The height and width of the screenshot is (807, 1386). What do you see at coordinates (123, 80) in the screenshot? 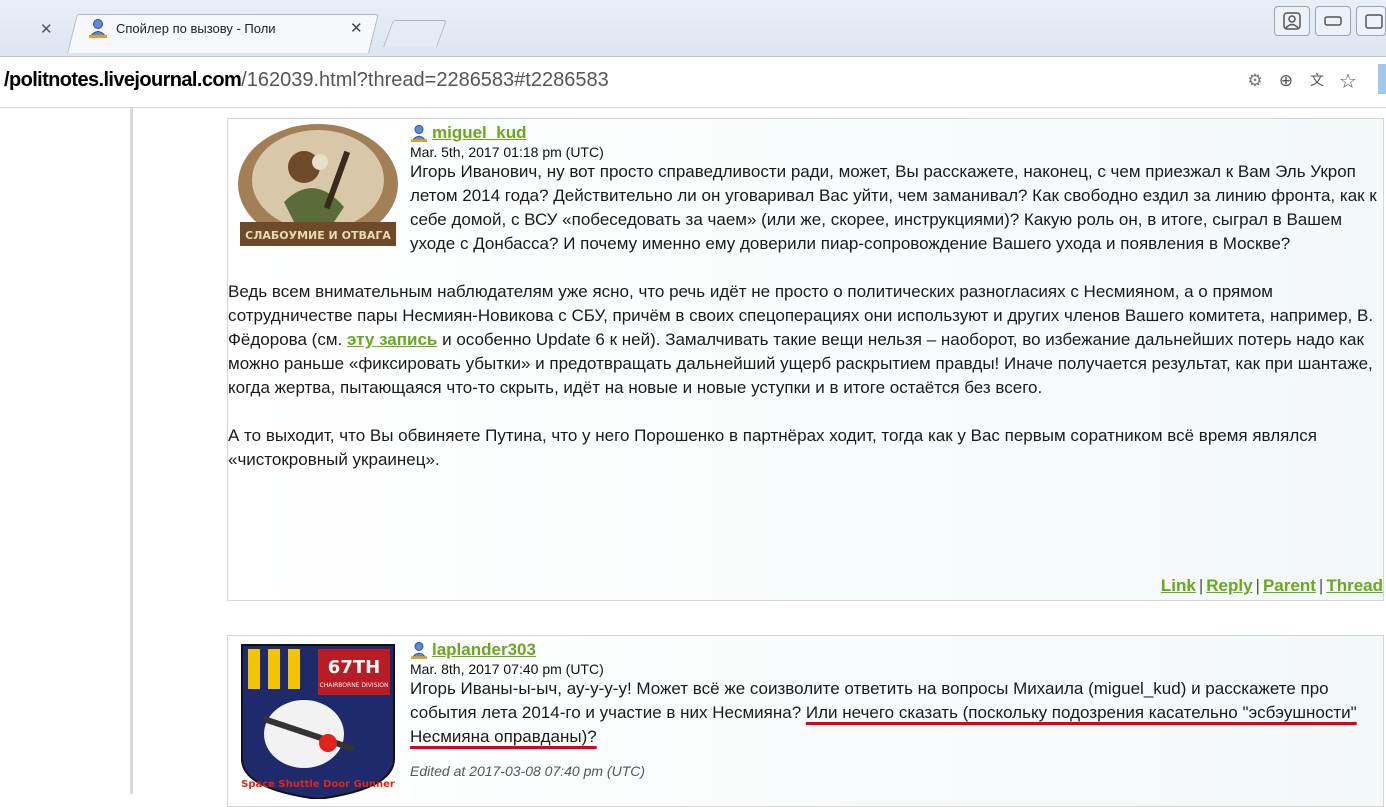
I see `url-host: /politnotes.livejournal.com` at bounding box center [123, 80].